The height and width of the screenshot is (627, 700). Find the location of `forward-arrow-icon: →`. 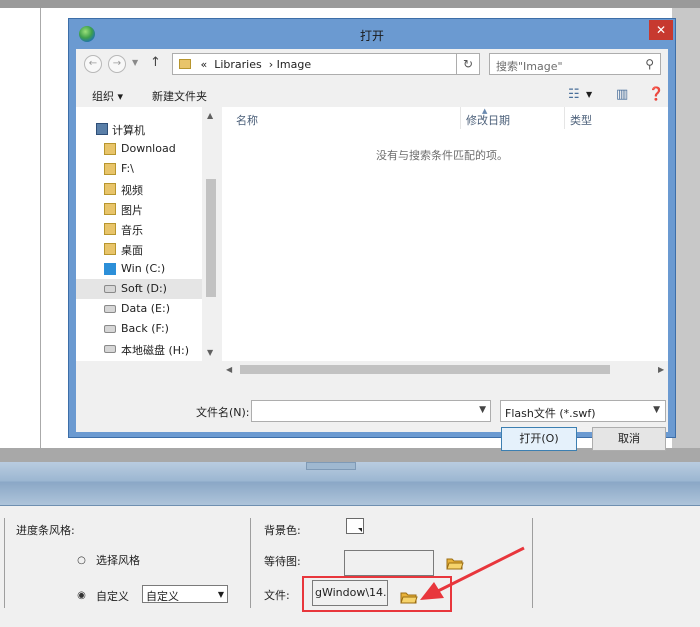

forward-arrow-icon: → is located at coordinates (117, 64).